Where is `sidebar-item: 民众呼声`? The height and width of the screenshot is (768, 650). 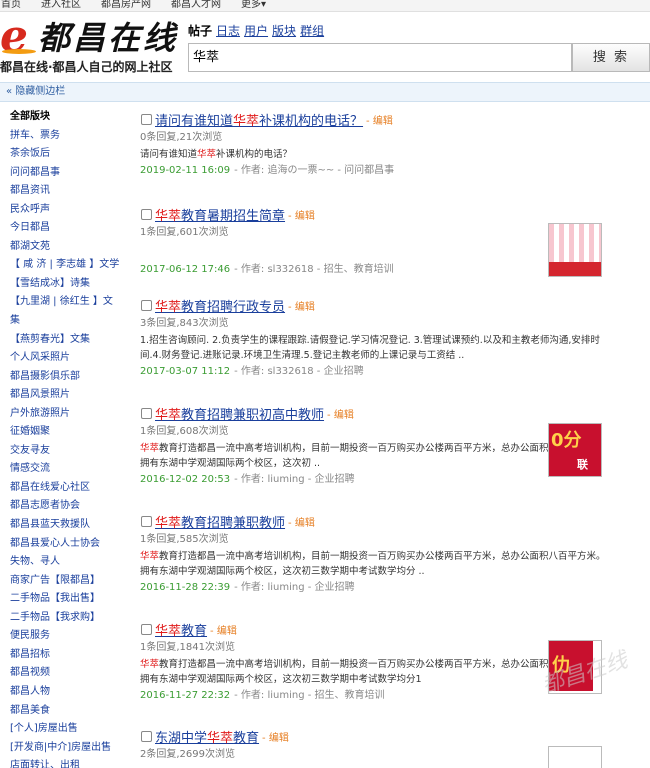 sidebar-item: 民众呼声 is located at coordinates (62, 210).